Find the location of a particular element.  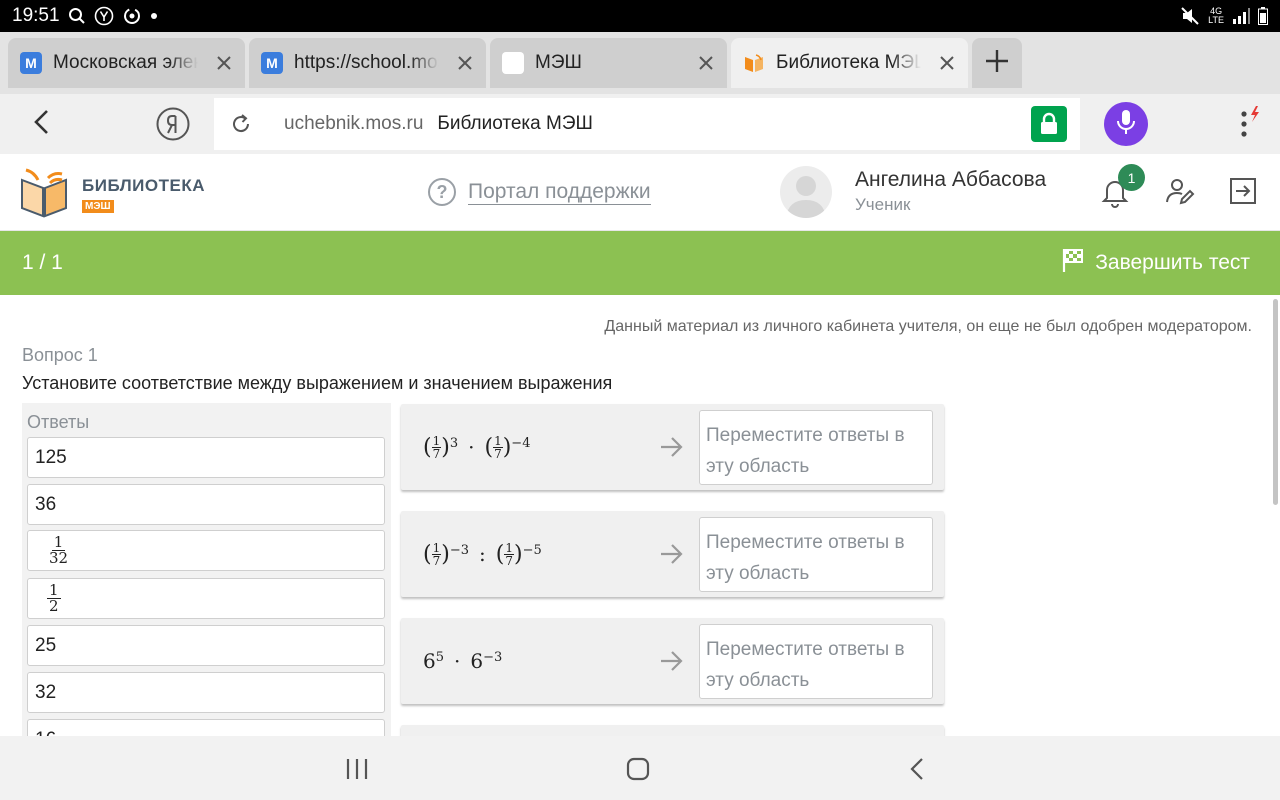

answer-card: 25 is located at coordinates (206, 645).